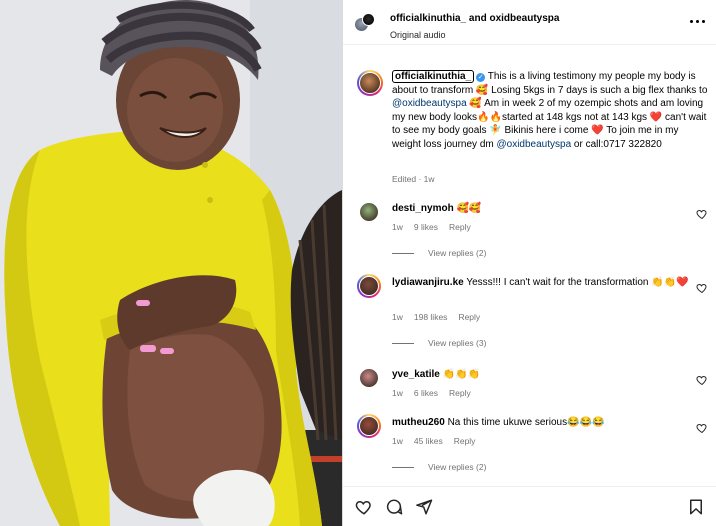  I want to click on post-actions-bar, so click(529, 506).